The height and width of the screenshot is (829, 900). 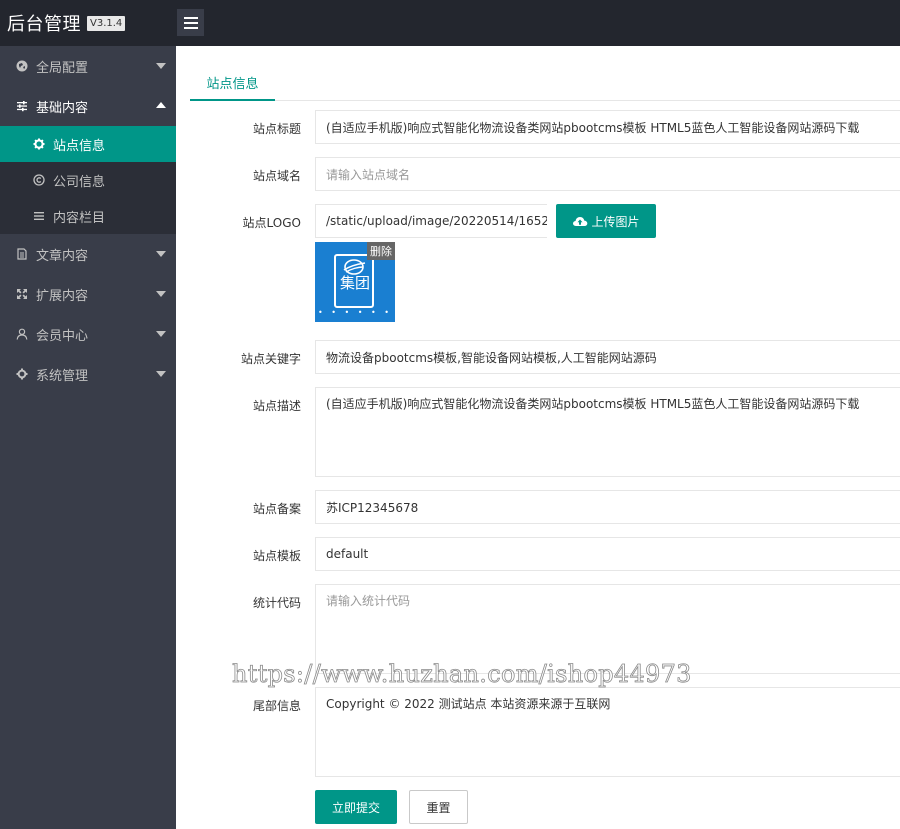 What do you see at coordinates (276, 129) in the screenshot?
I see `field-label: 站点标题` at bounding box center [276, 129].